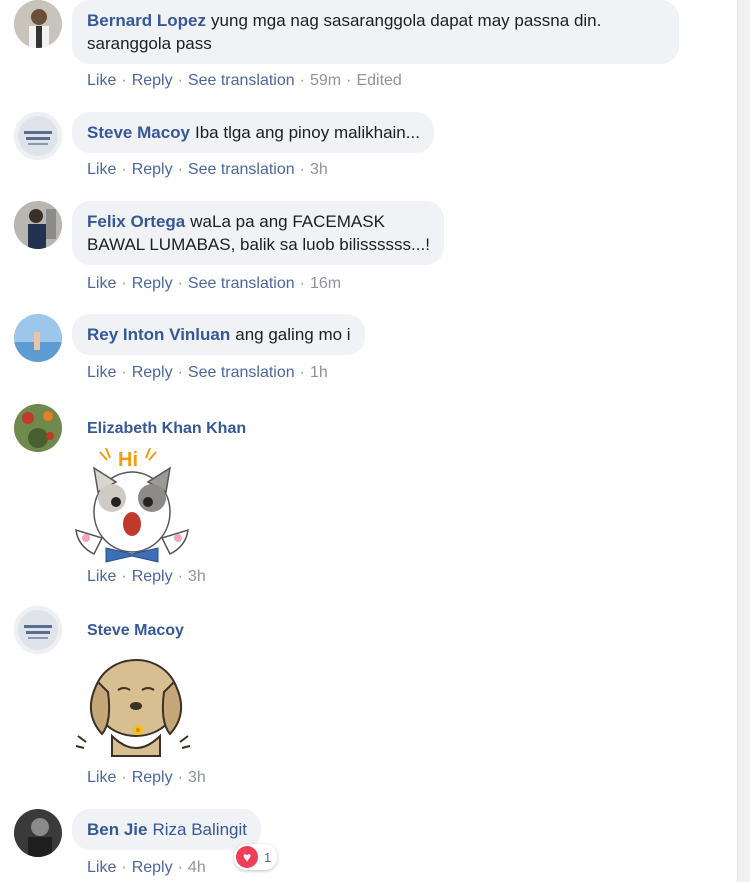 Image resolution: width=750 pixels, height=882 pixels. I want to click on comment-author: Felix Ortega, so click(136, 221).